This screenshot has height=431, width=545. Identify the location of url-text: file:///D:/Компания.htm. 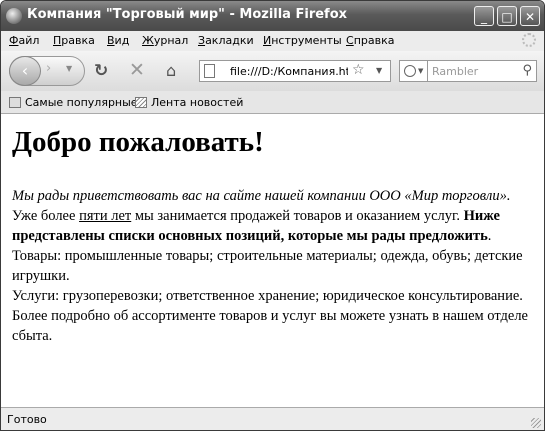
(289, 71).